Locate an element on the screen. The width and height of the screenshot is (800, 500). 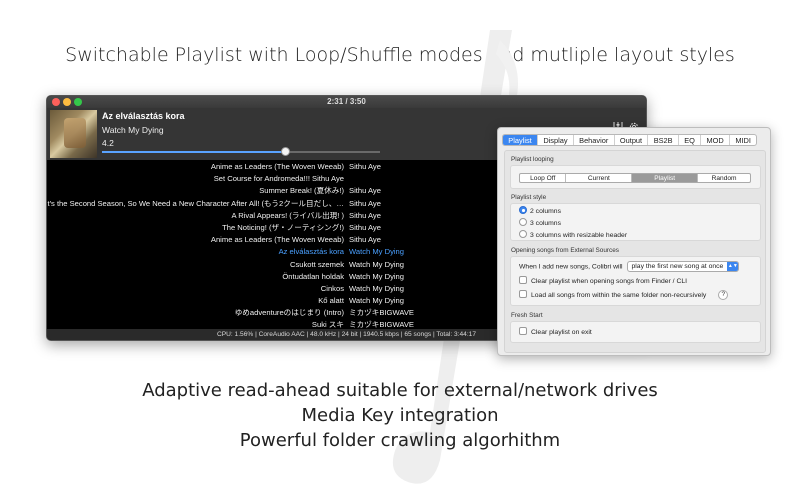
tab-behavior: Behavior is located at coordinates (593, 140).